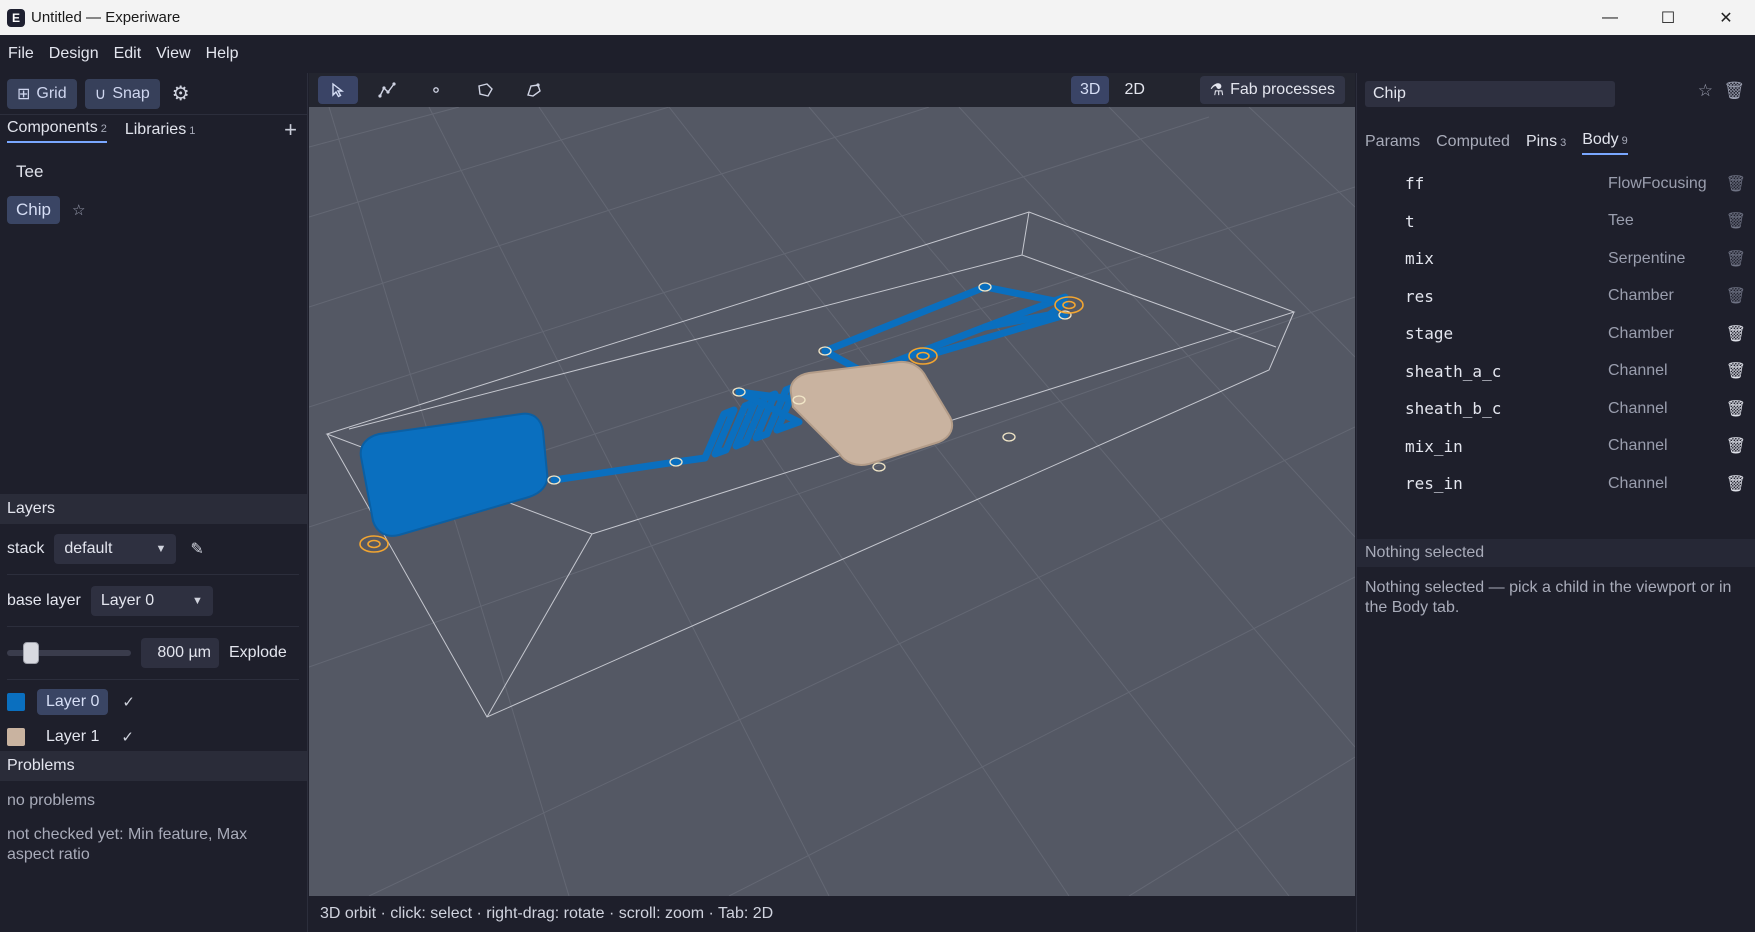 The height and width of the screenshot is (932, 1755). What do you see at coordinates (151, 601) in the screenshot?
I see `base-layer-select: Layer 0 ▼` at bounding box center [151, 601].